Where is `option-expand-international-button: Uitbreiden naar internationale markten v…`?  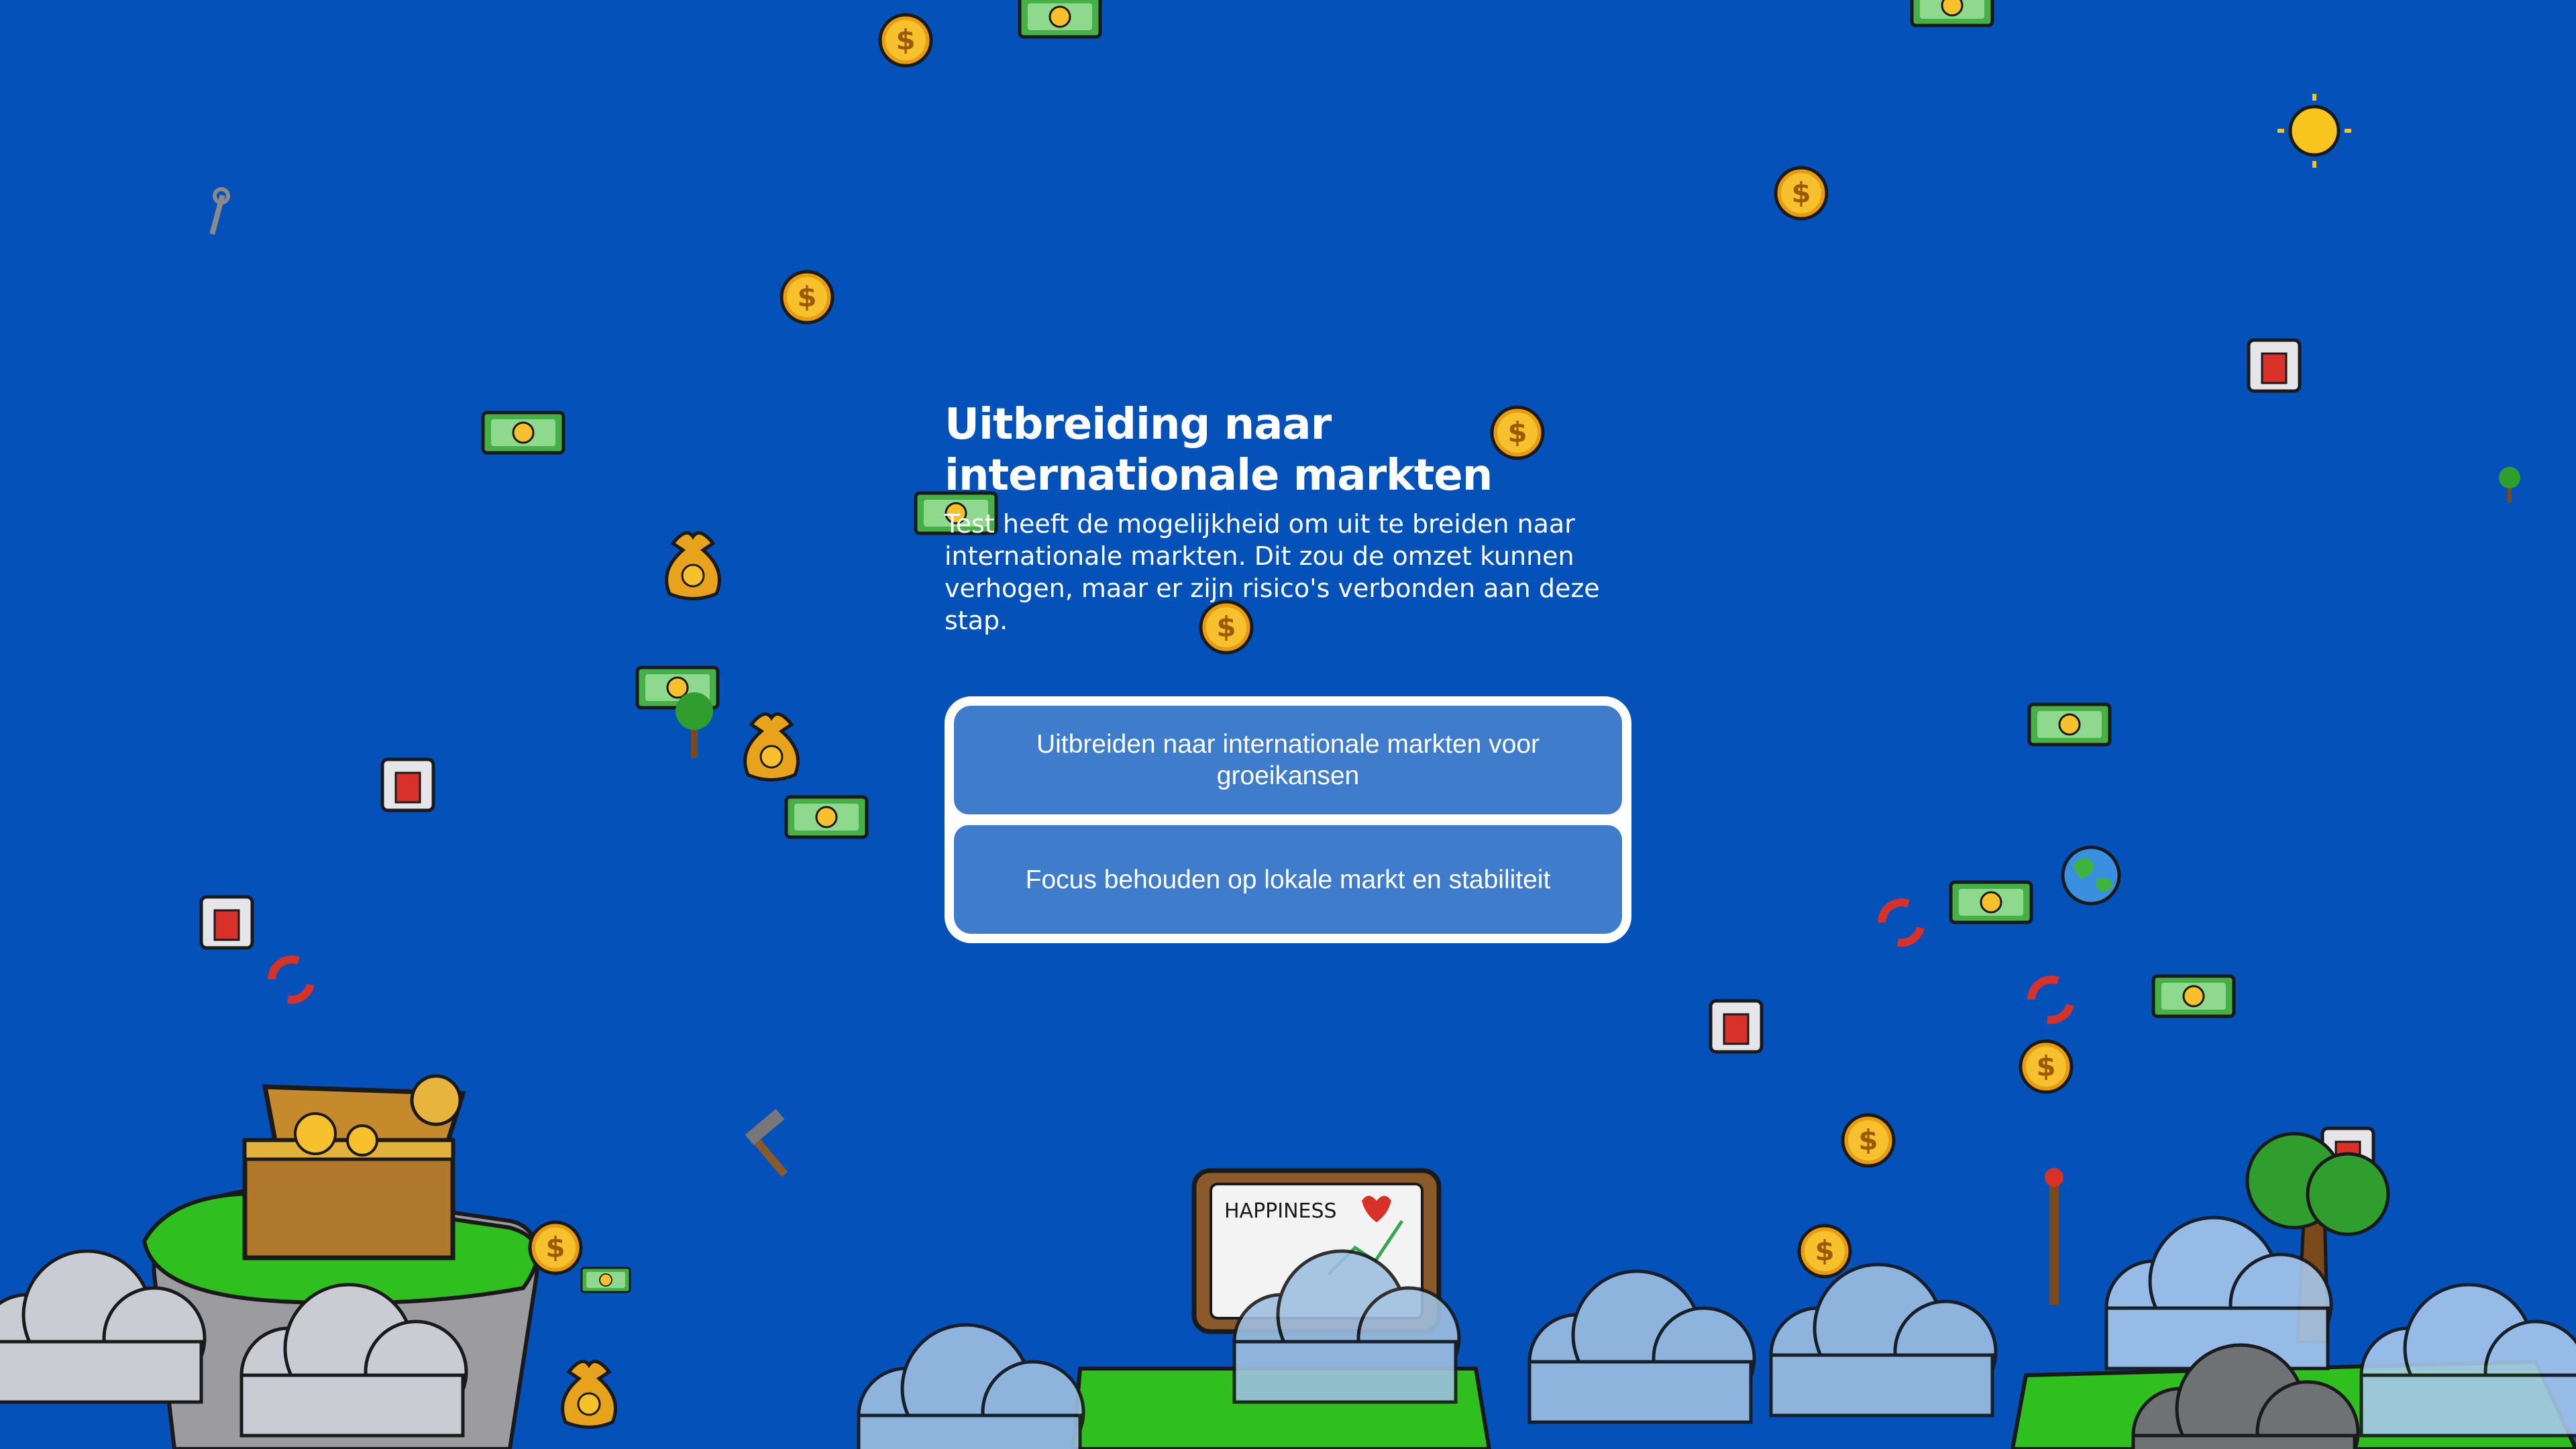
option-expand-international-button: Uitbreiden naar internationale markten v… is located at coordinates (1288, 760).